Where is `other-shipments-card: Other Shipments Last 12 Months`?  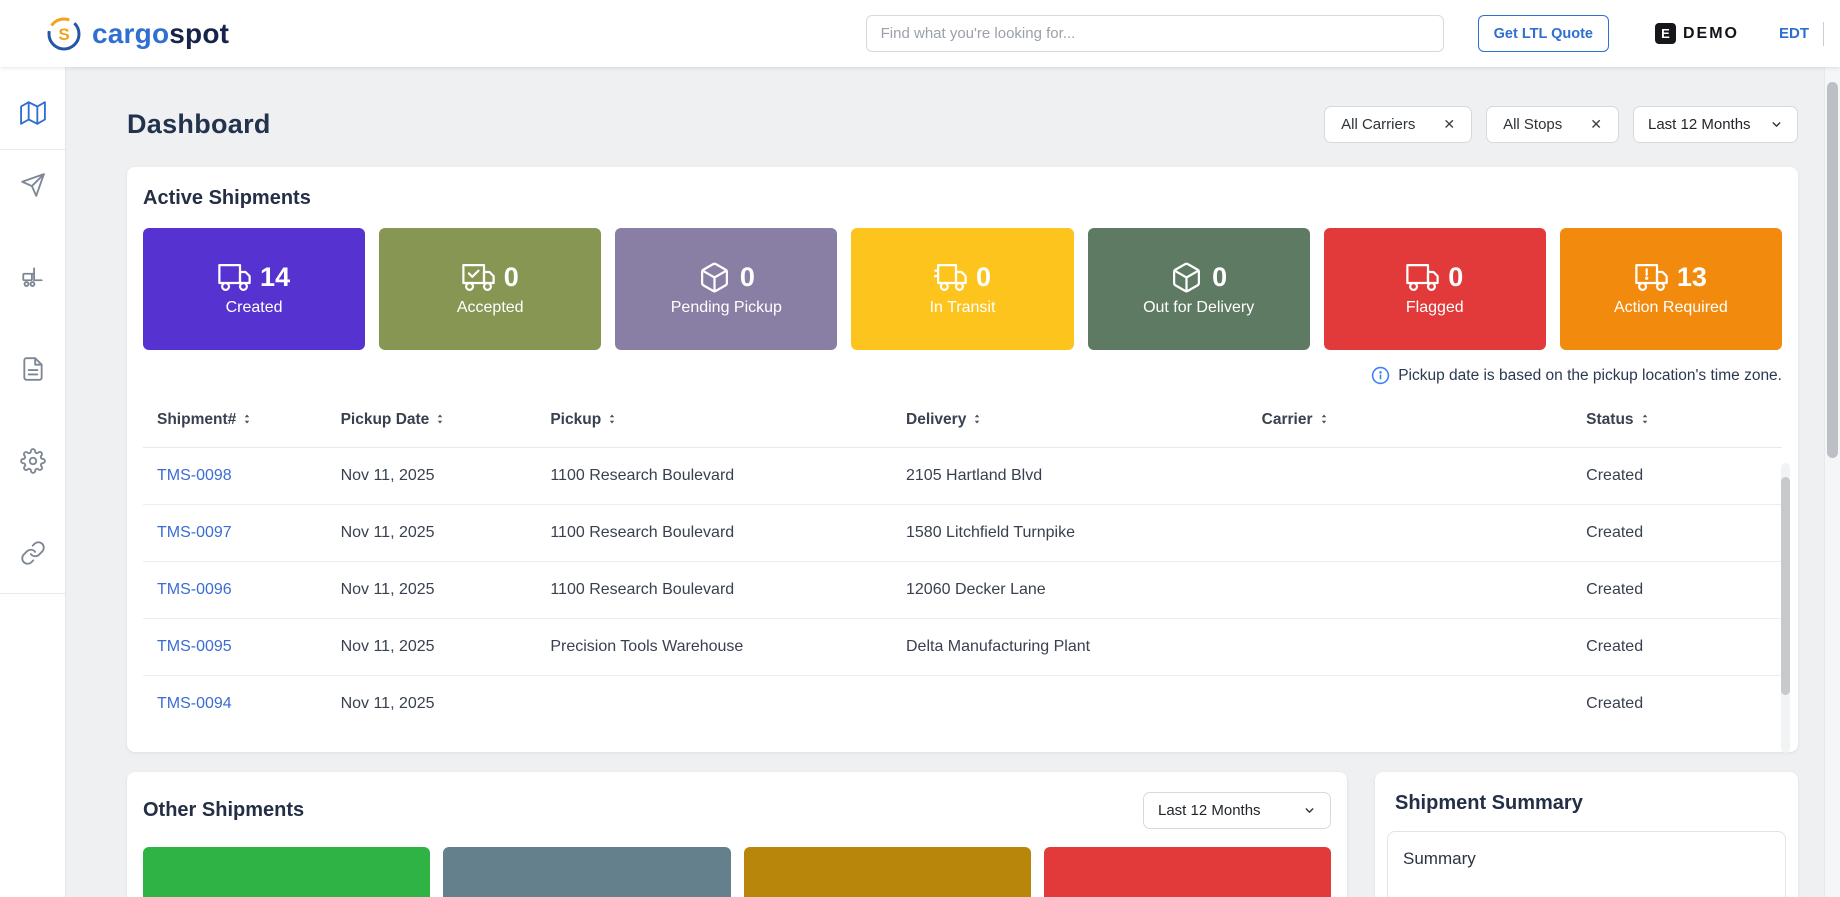
other-shipments-card: Other Shipments Last 12 Months is located at coordinates (737, 834).